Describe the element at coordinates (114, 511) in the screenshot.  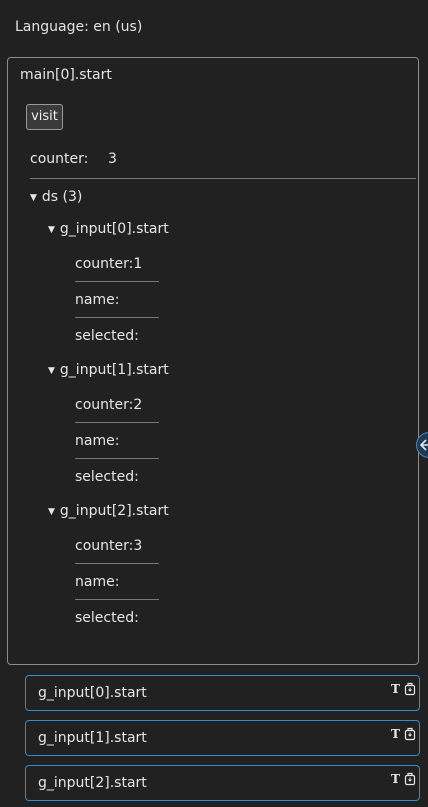
I see `group-title: g_input[2].start` at that location.